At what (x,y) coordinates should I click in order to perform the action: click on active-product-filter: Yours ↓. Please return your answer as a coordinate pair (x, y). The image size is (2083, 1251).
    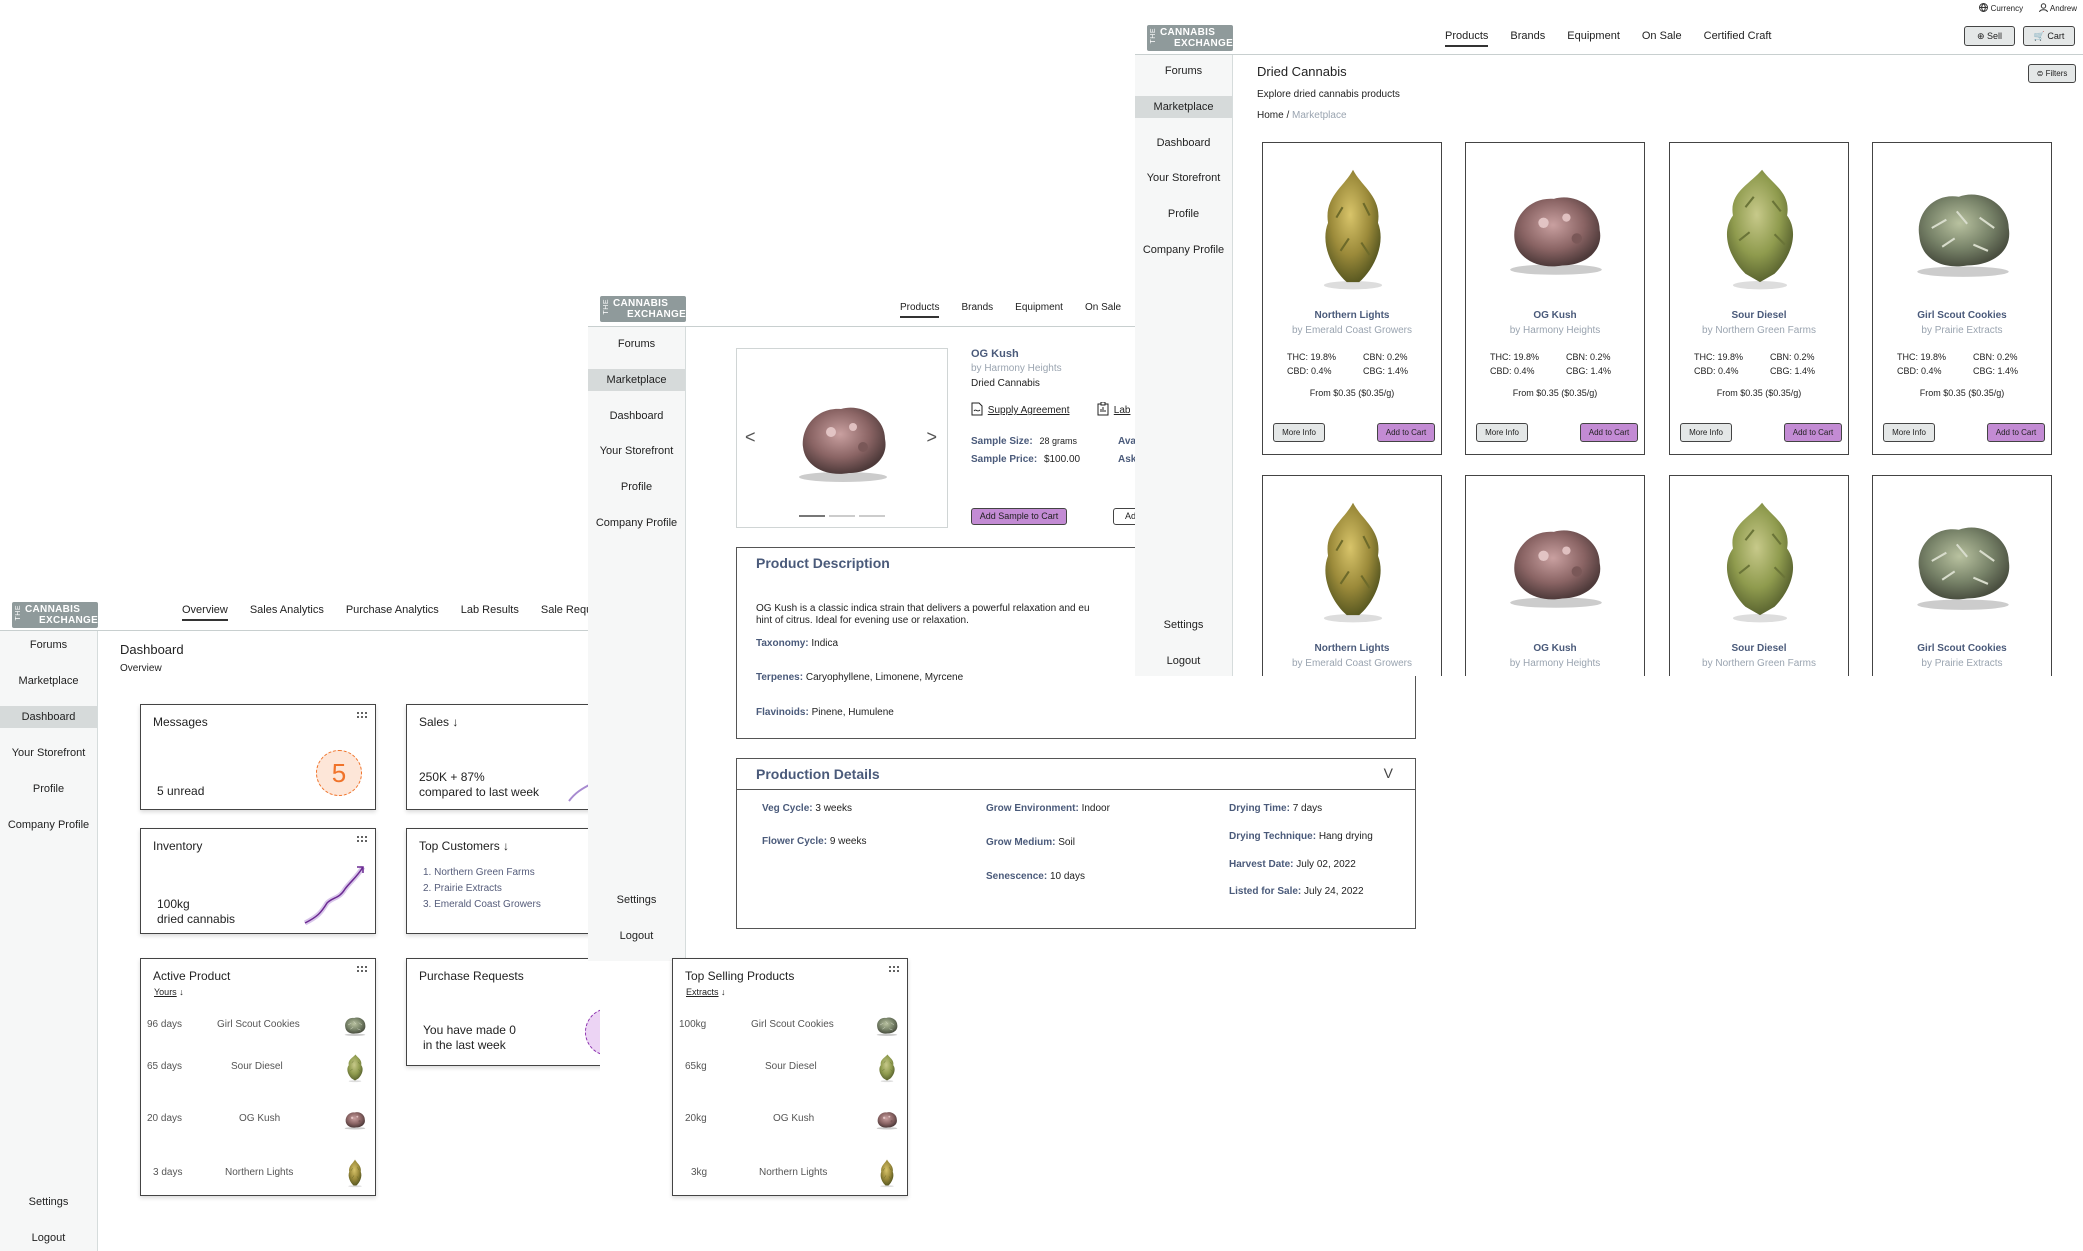
    Looking at the image, I should click on (169, 992).